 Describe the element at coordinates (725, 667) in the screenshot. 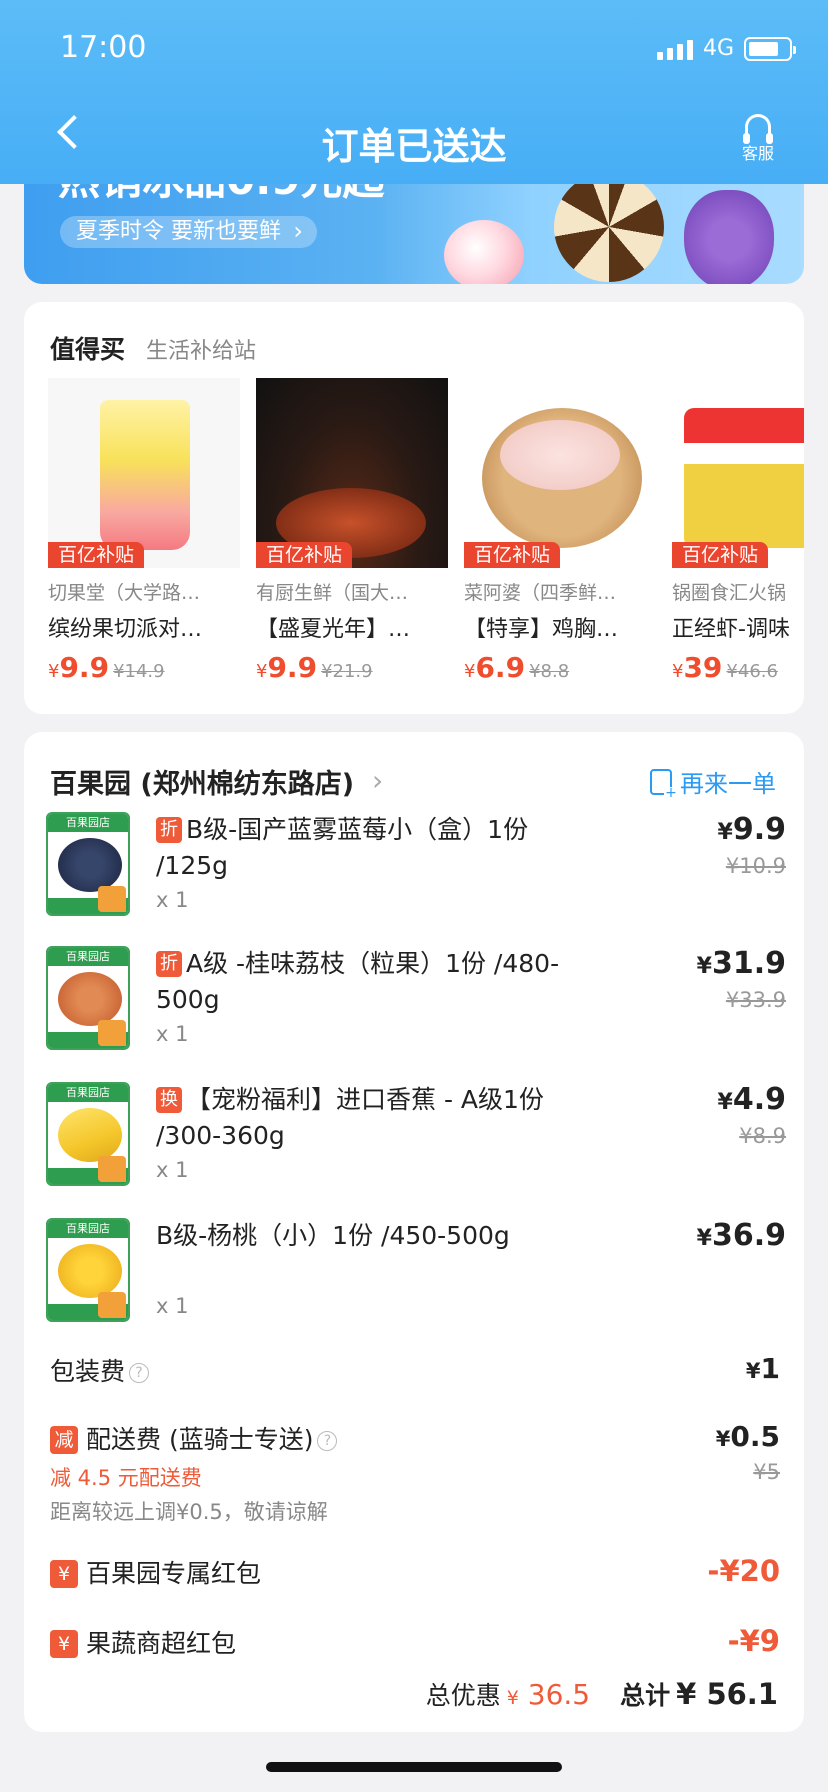

I see `product-price: ¥39 ¥46.6` at that location.